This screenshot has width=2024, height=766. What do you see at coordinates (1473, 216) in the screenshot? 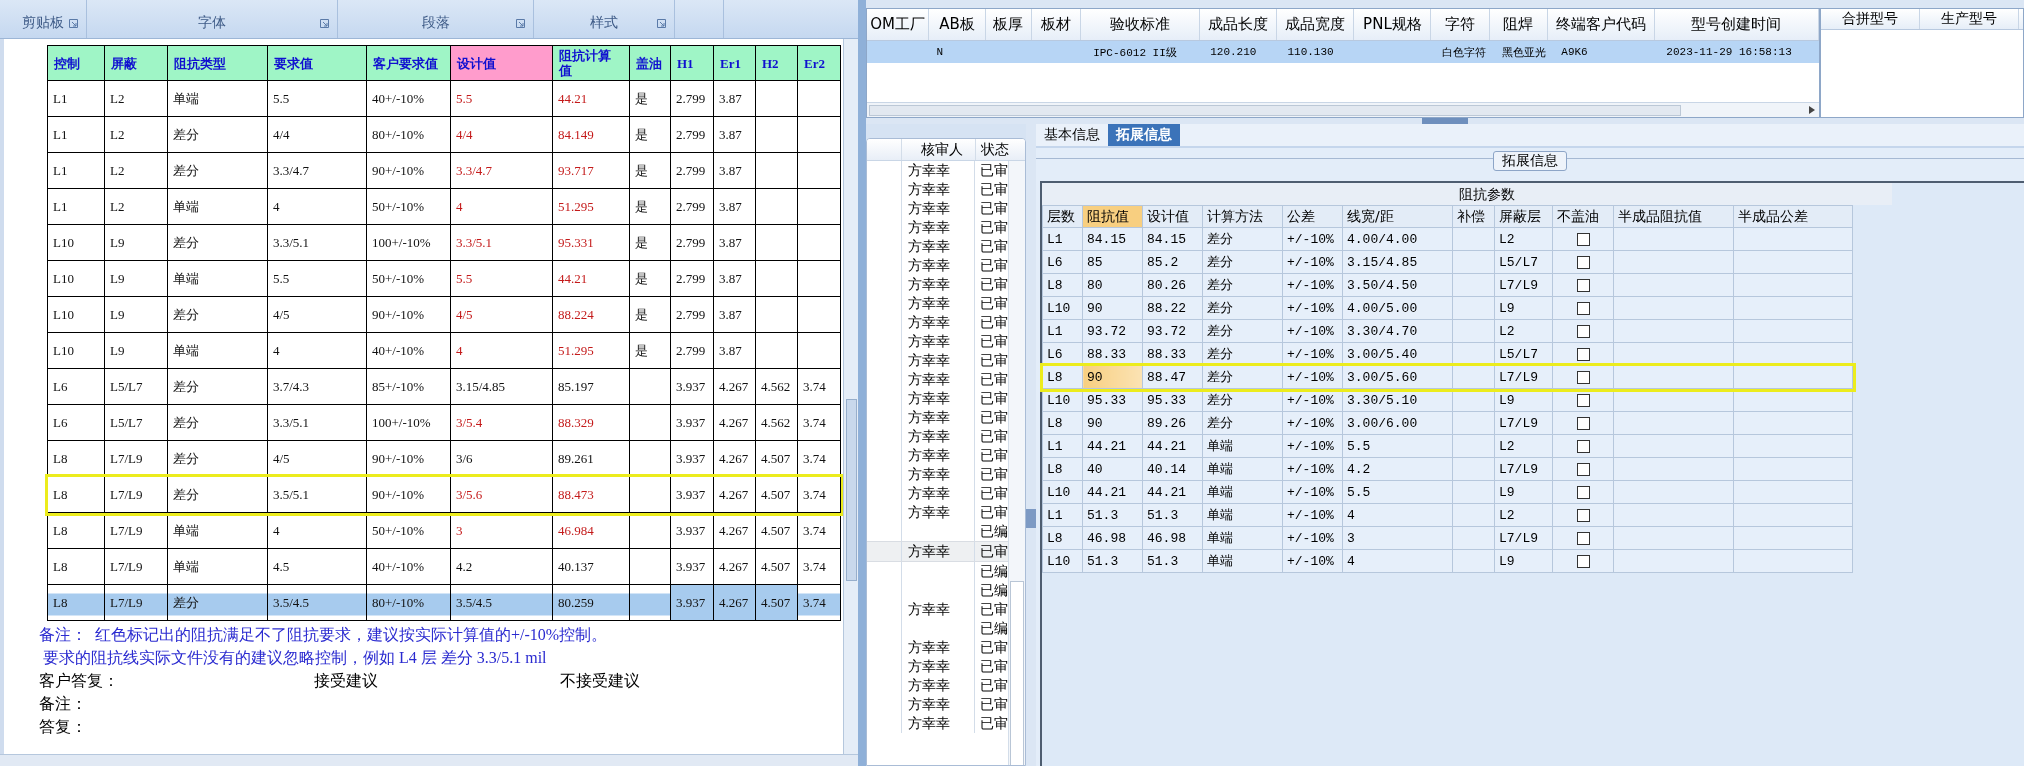
I see `column-header: 补偿` at bounding box center [1473, 216].